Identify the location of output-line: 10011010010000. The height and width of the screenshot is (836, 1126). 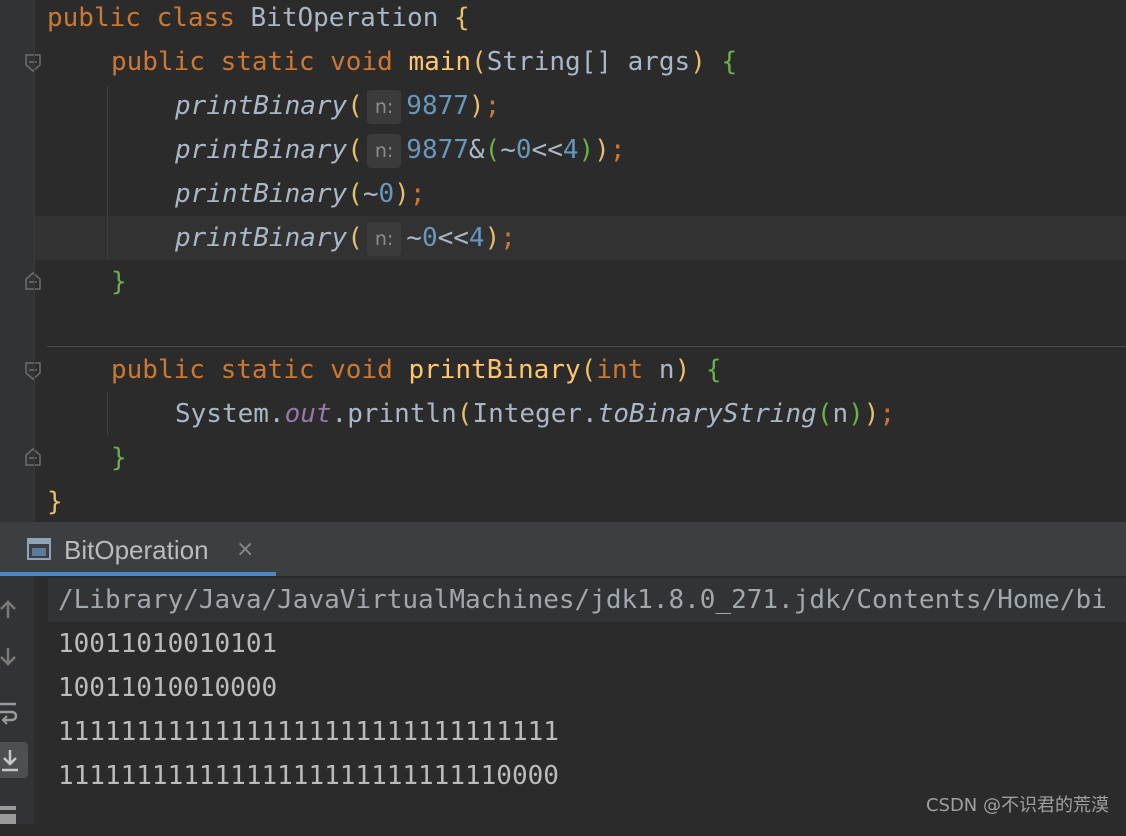
(168, 688).